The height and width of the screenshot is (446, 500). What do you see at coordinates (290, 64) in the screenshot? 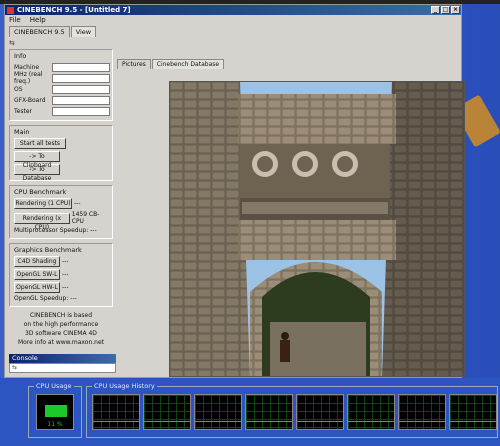
I see `right-tabs: Pictures Cinebench Database` at bounding box center [290, 64].